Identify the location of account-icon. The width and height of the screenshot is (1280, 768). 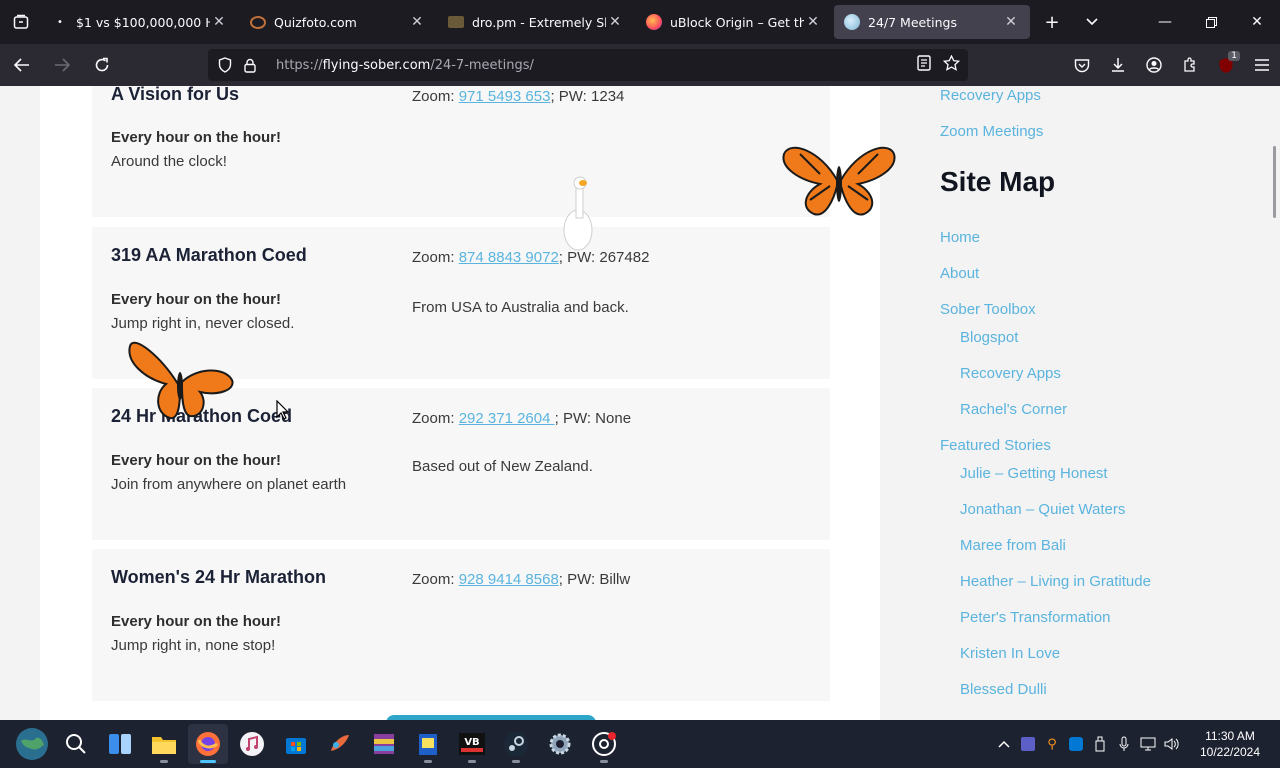
(1154, 65).